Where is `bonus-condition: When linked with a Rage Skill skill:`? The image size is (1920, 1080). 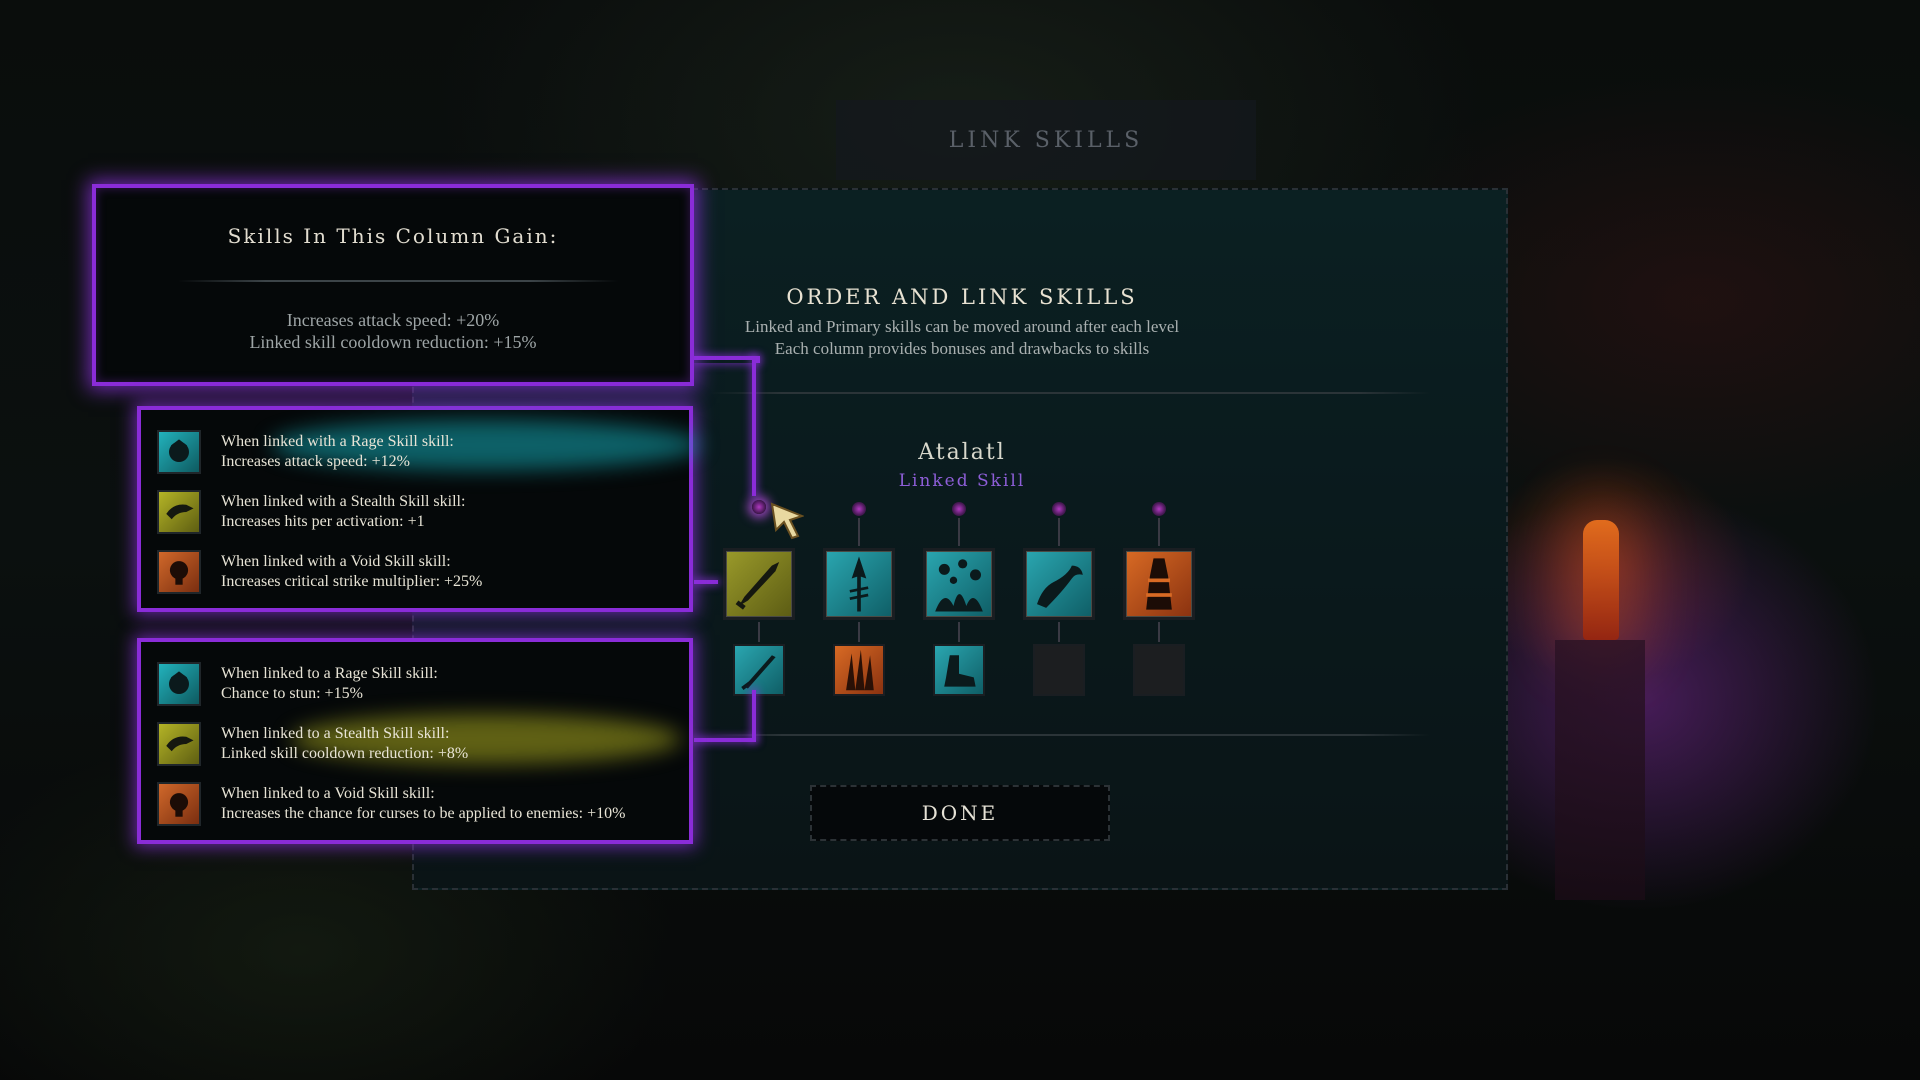 bonus-condition: When linked with a Rage Skill skill: is located at coordinates (337, 441).